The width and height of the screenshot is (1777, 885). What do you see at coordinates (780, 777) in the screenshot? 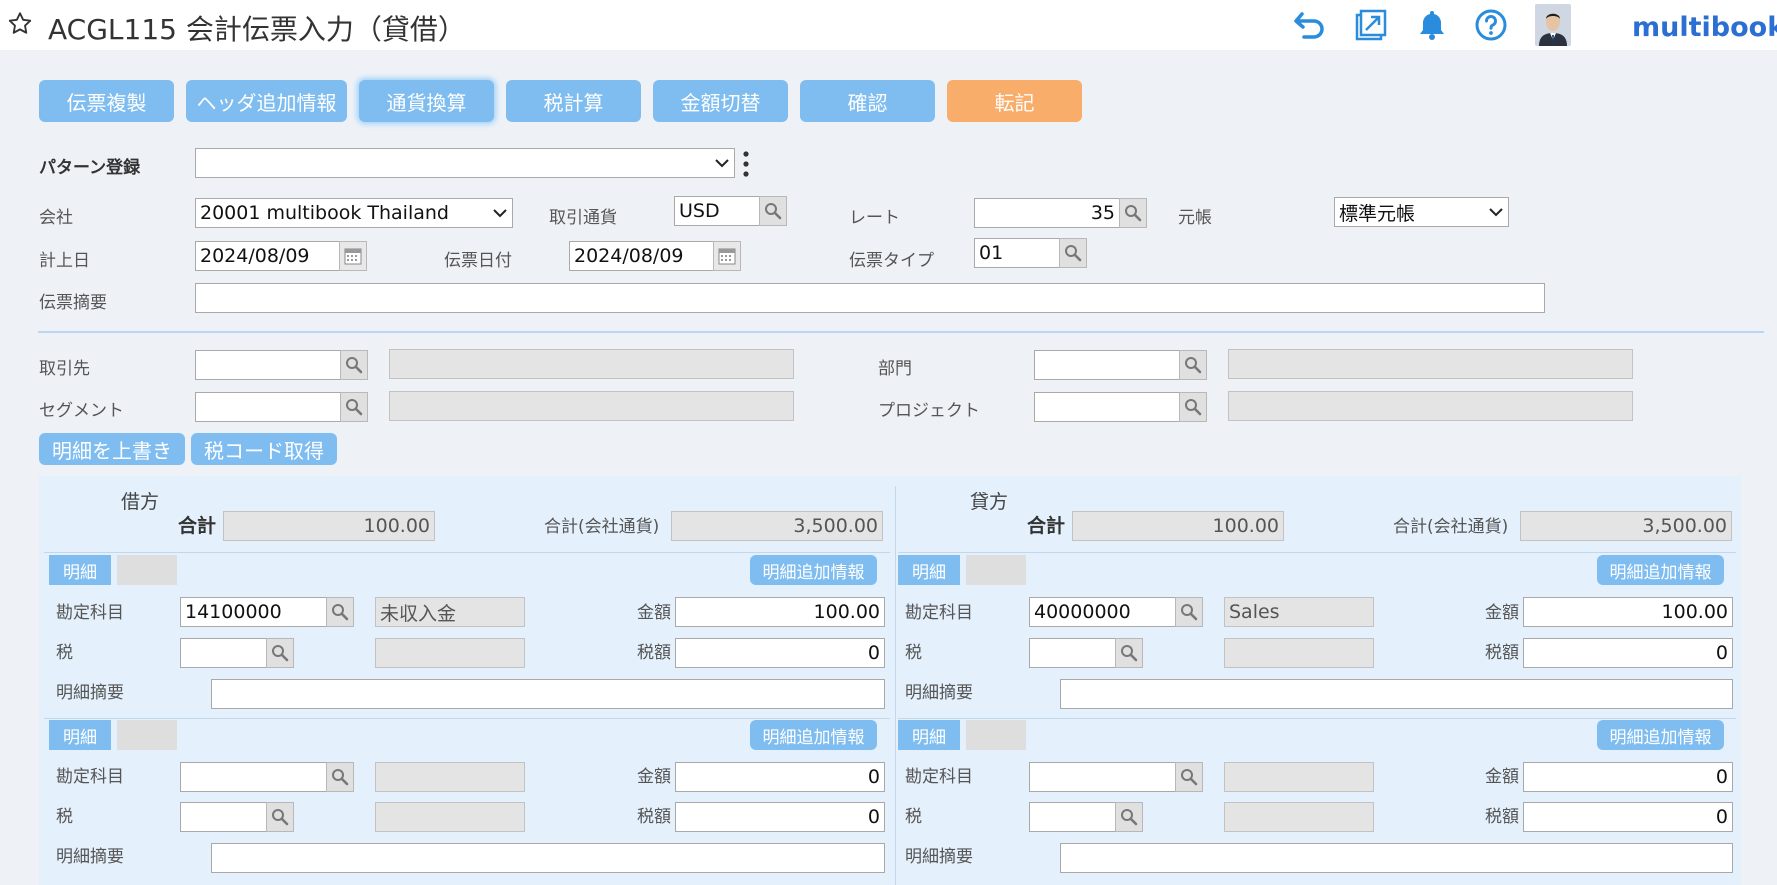
I see `debit-line-2-amount-input: 0` at bounding box center [780, 777].